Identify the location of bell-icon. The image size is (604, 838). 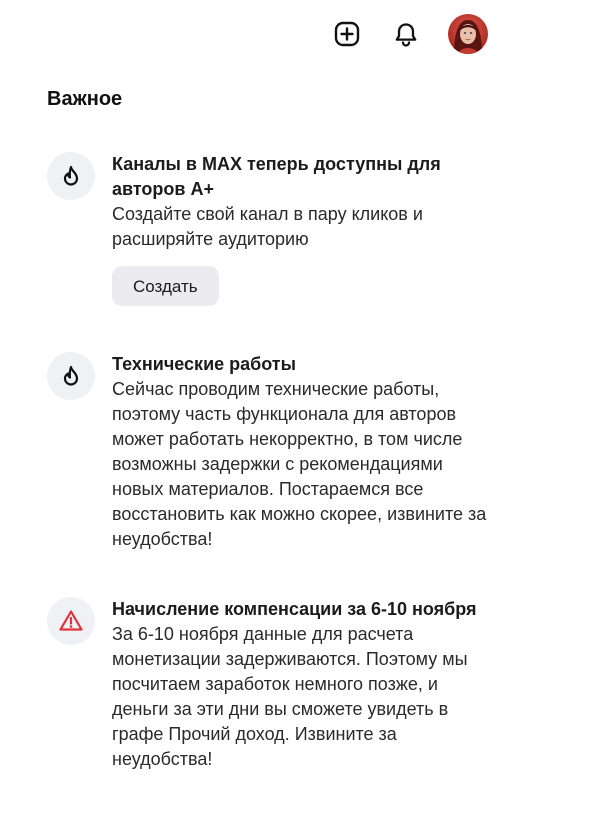
(406, 35).